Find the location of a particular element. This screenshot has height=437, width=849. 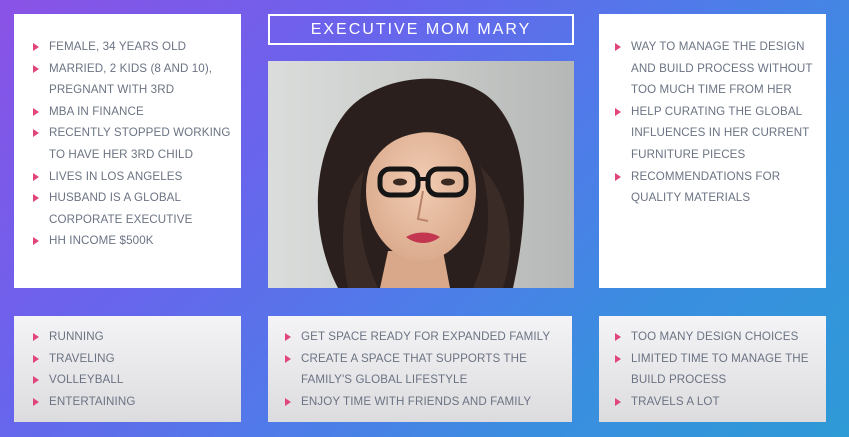

list-item: VOLLEYBALL is located at coordinates (134, 380).